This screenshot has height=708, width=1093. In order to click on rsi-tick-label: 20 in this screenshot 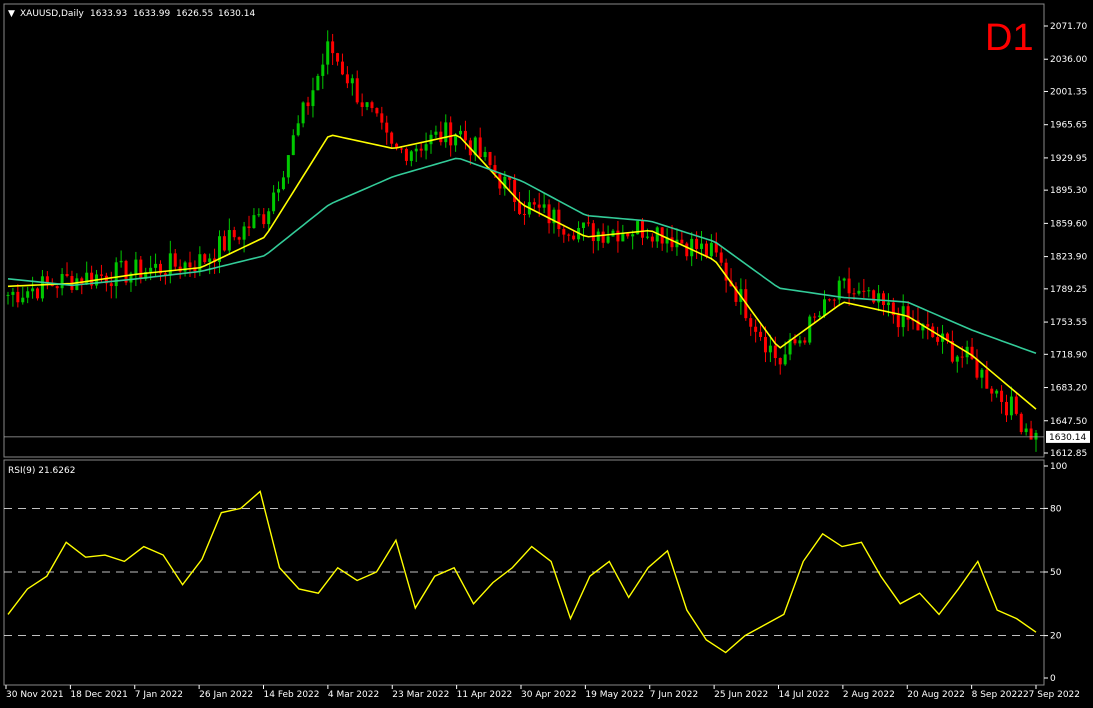, I will do `click(1056, 637)`.